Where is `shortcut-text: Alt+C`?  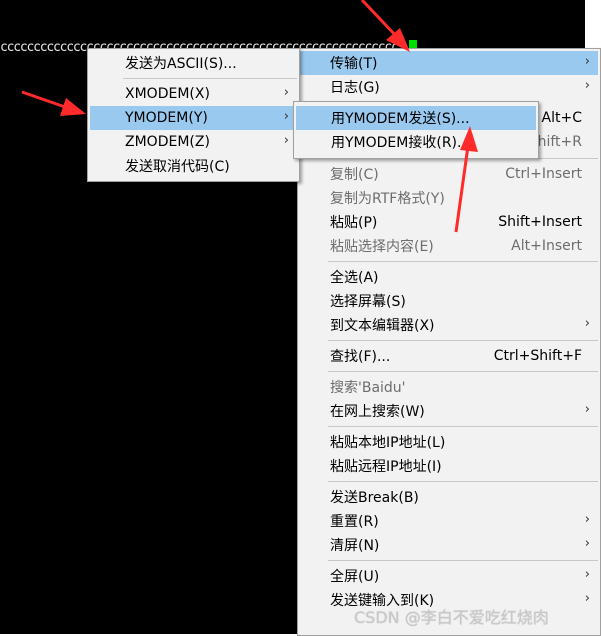
shortcut-text: Alt+C is located at coordinates (561, 118).